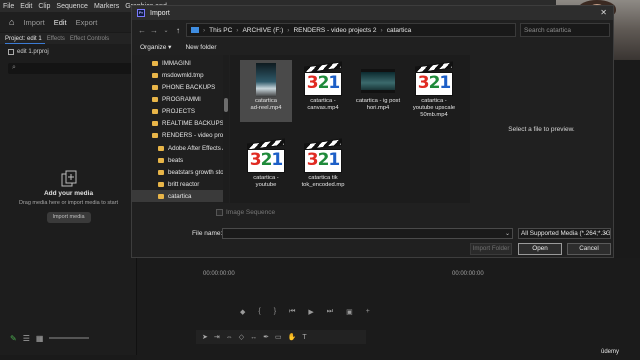 The width and height of the screenshot is (640, 360). I want to click on marker-icon: ◆, so click(242, 312).